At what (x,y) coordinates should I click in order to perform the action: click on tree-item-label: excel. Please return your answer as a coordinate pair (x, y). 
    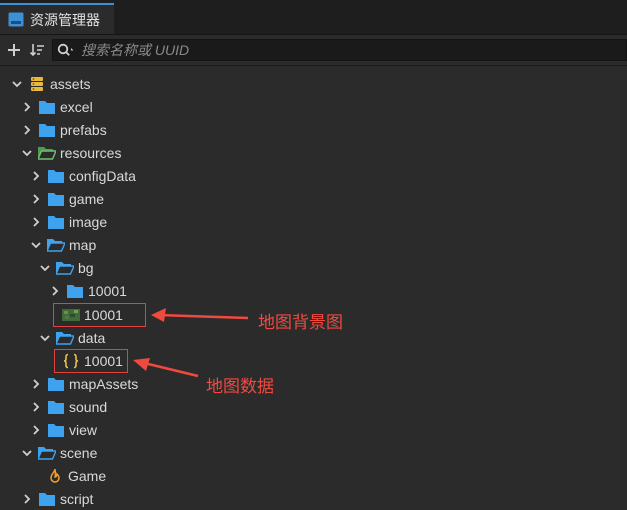
    Looking at the image, I should click on (76, 106).